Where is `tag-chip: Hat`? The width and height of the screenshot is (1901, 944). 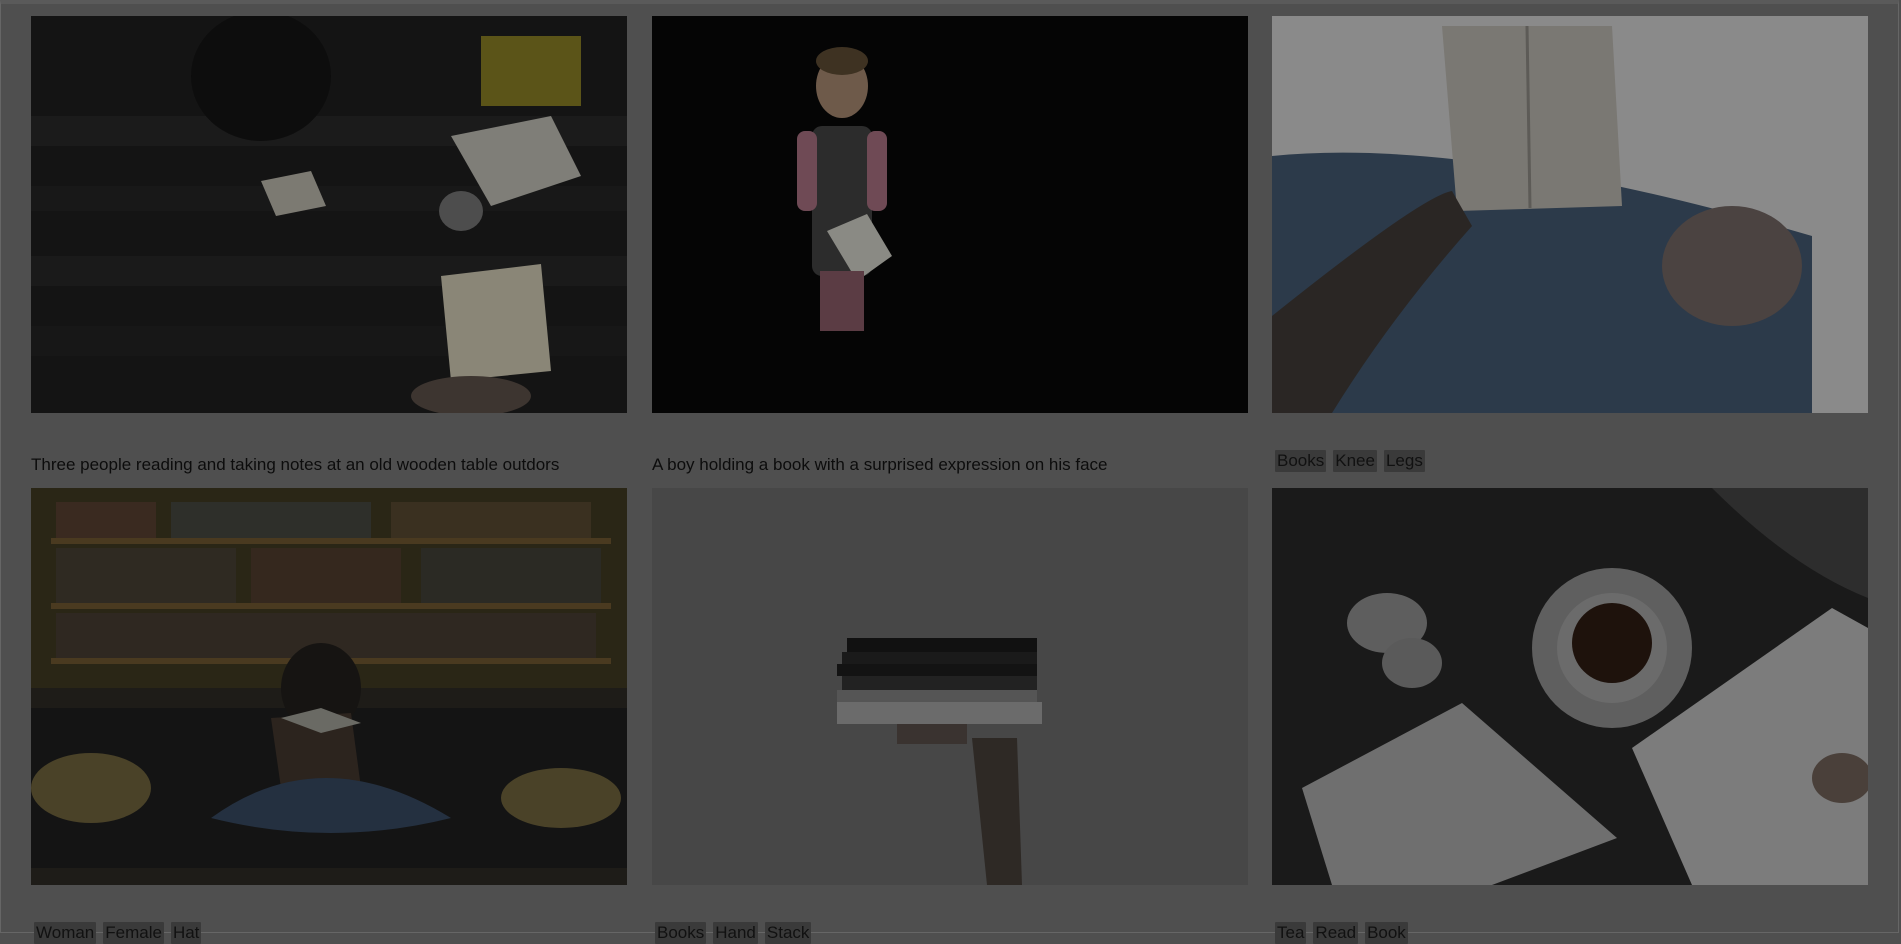
tag-chip: Hat is located at coordinates (186, 933).